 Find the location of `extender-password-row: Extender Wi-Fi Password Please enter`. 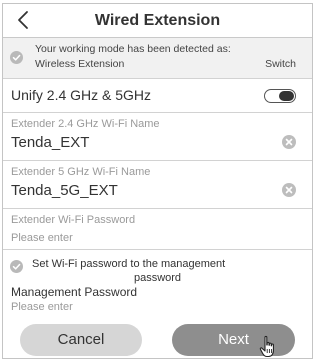

extender-password-row: Extender Wi-Fi Password Please enter is located at coordinates (157, 229).